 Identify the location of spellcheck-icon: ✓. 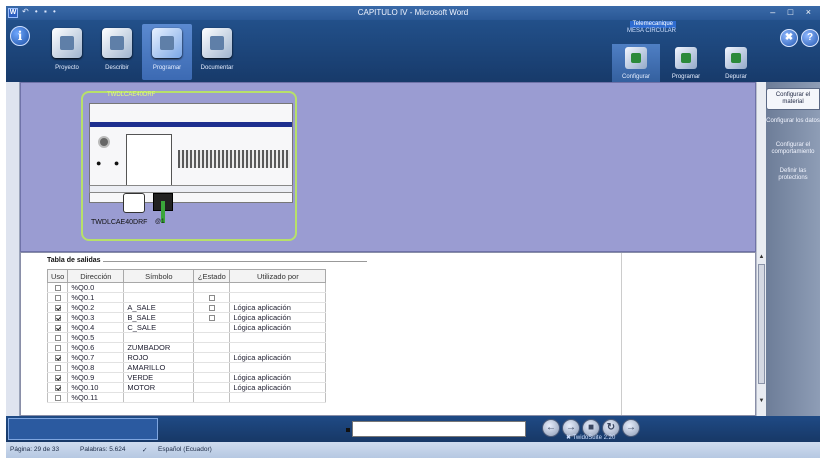
(144, 450).